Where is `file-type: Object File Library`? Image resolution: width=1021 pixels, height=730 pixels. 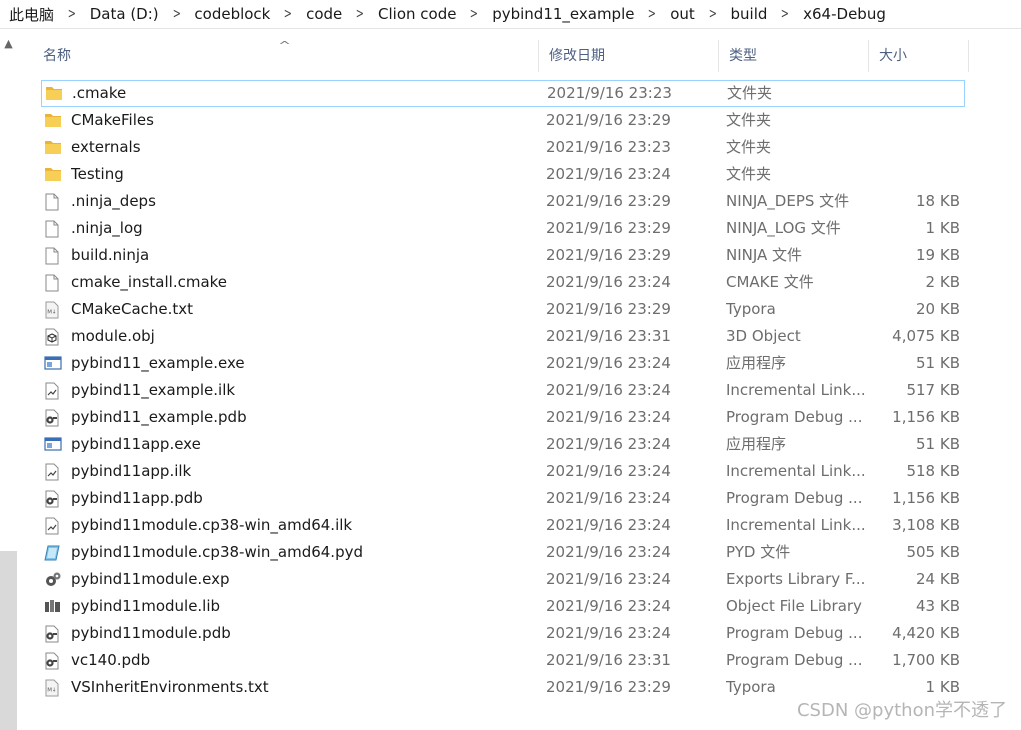
file-type: Object File Library is located at coordinates (794, 606).